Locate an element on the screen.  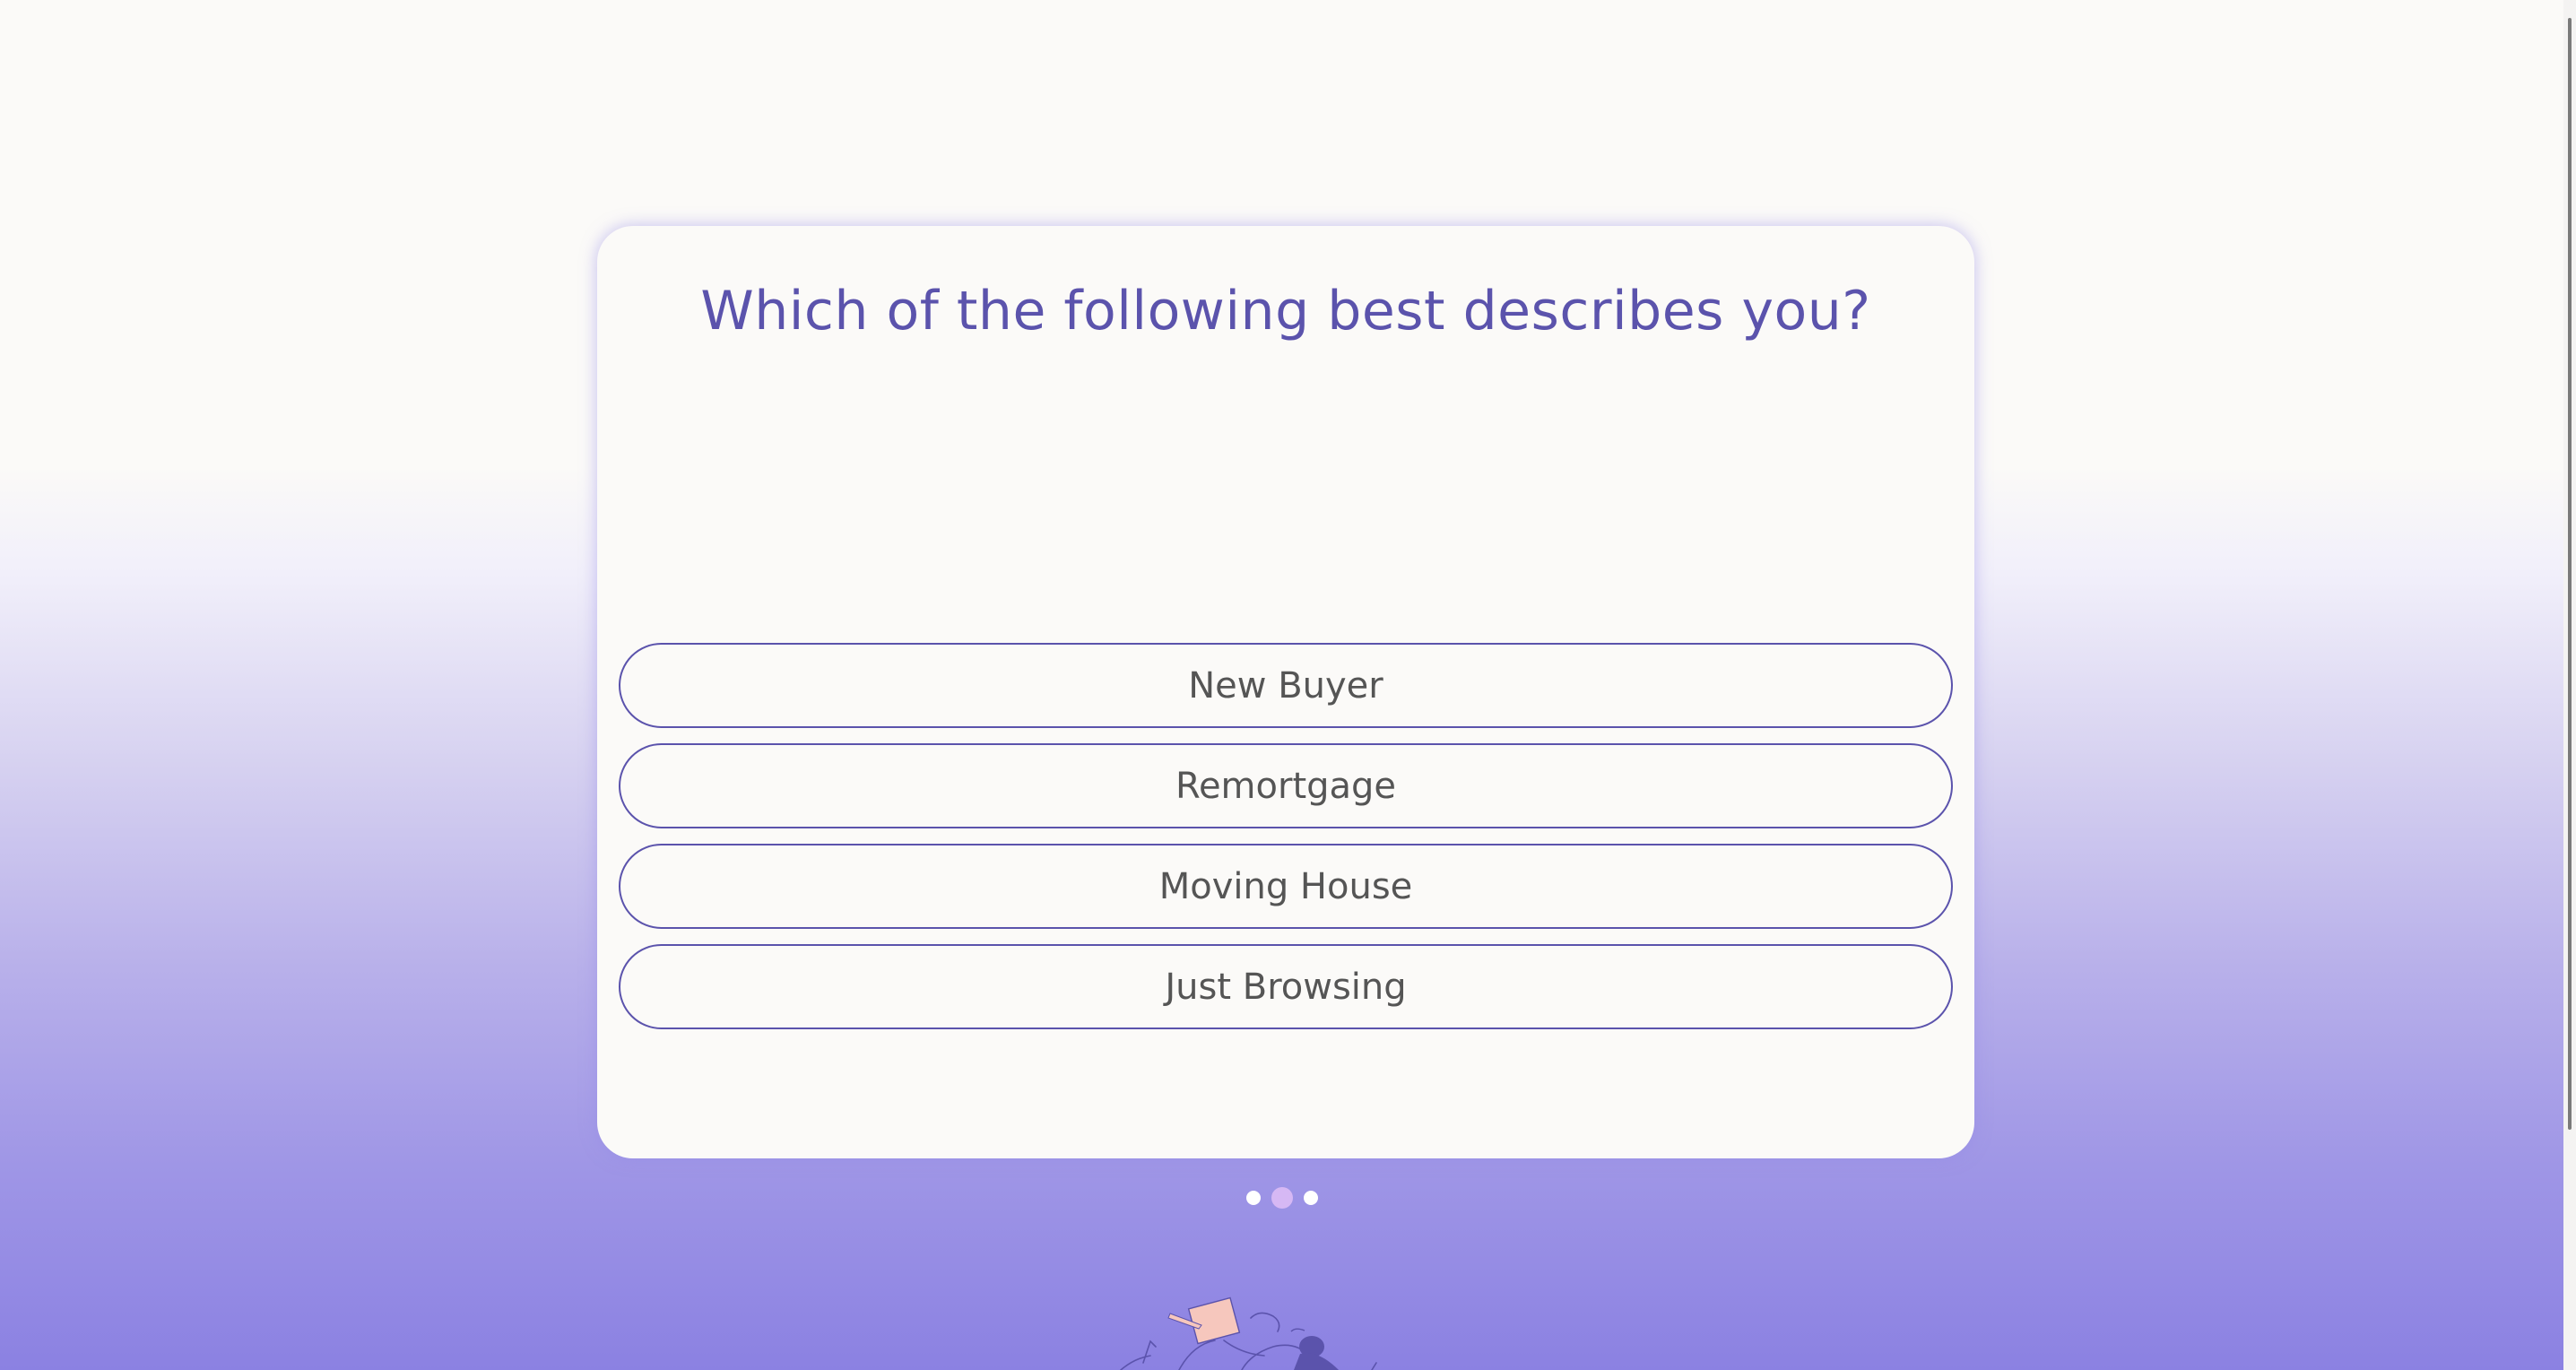
person-reading-illustration-icon is located at coordinates (1248, 1333).